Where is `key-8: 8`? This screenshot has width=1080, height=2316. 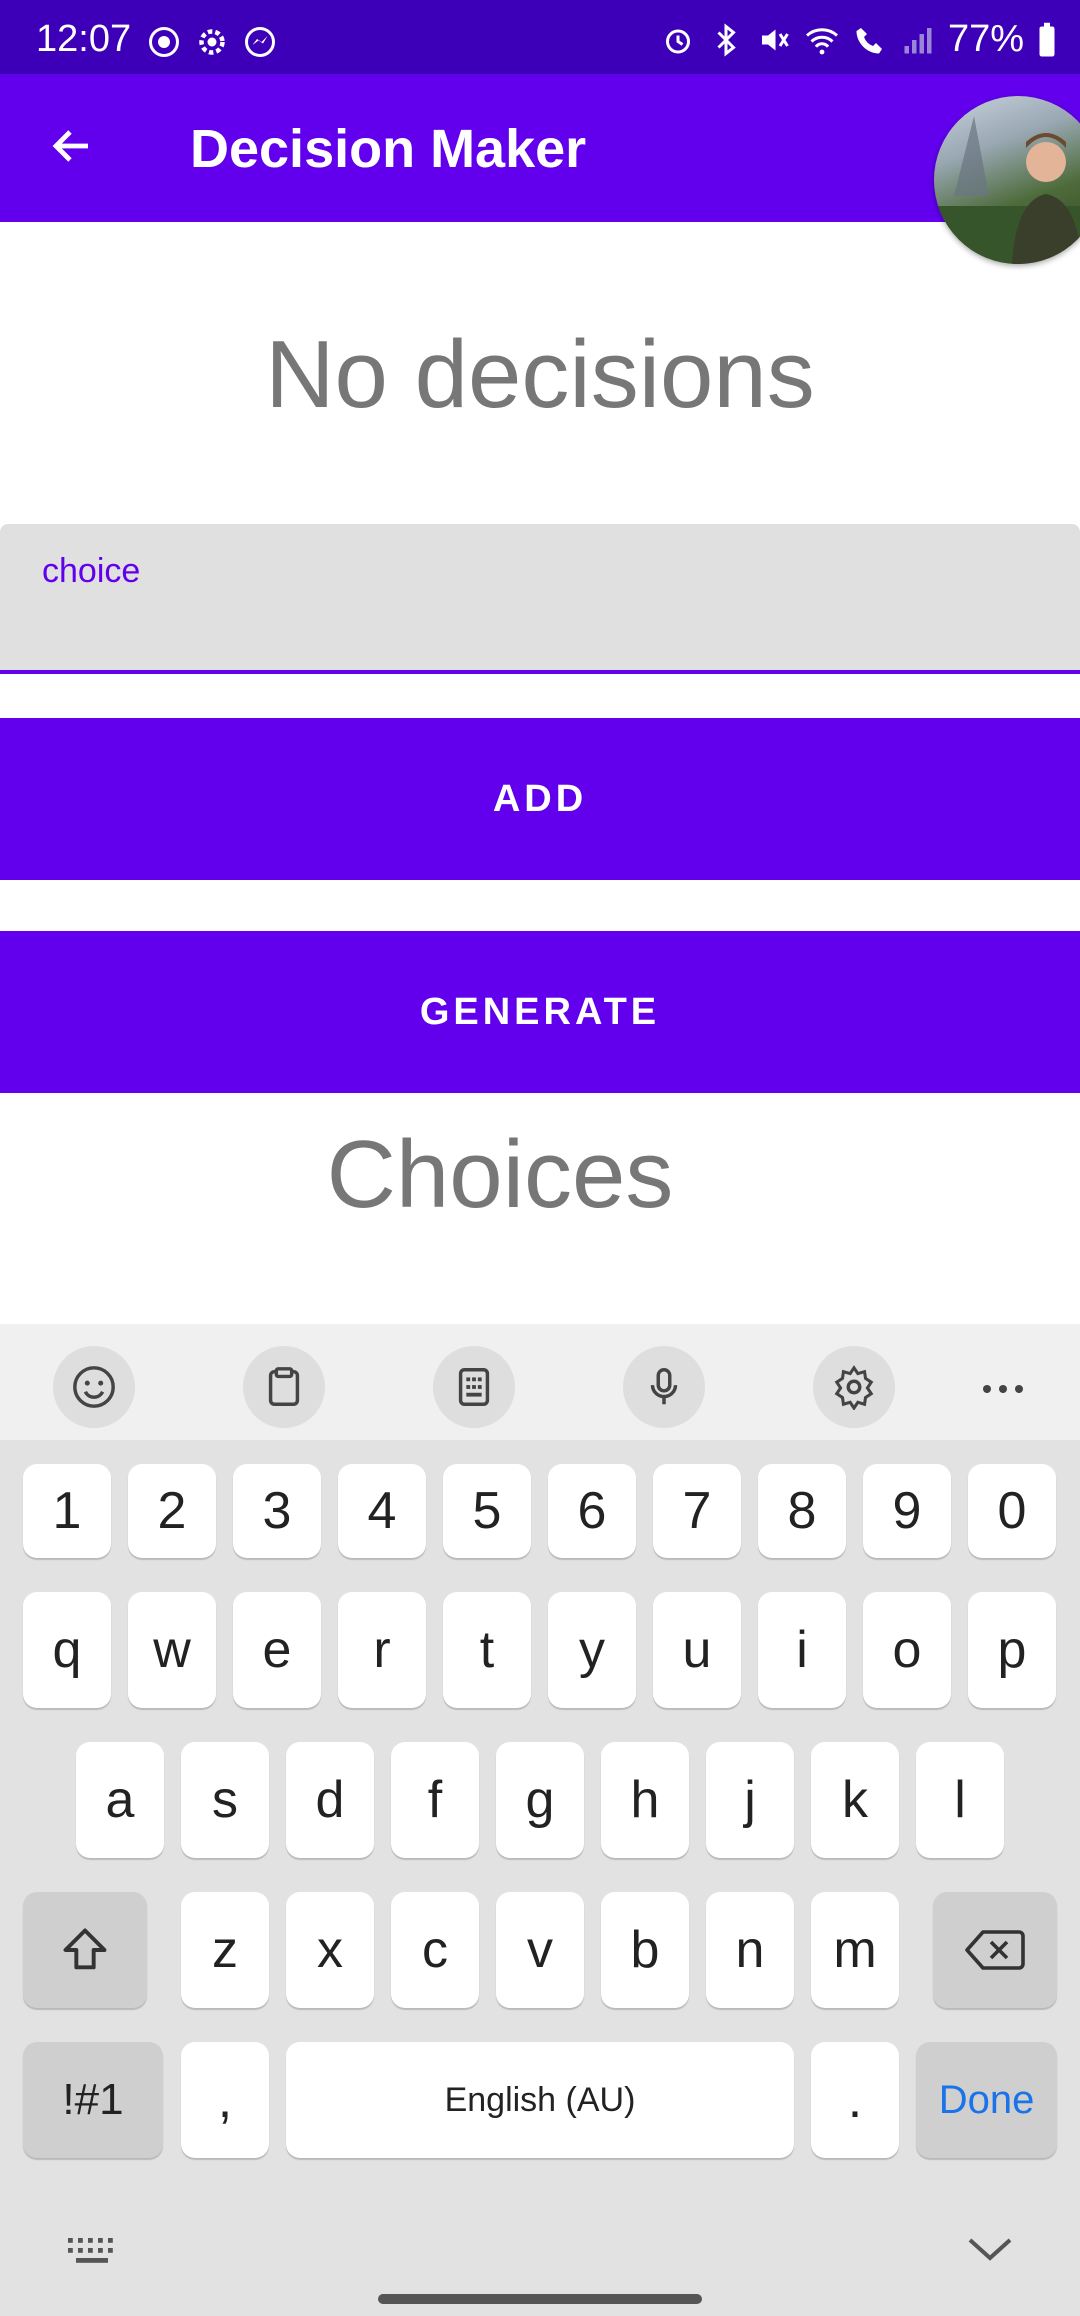
key-8: 8 is located at coordinates (802, 1511).